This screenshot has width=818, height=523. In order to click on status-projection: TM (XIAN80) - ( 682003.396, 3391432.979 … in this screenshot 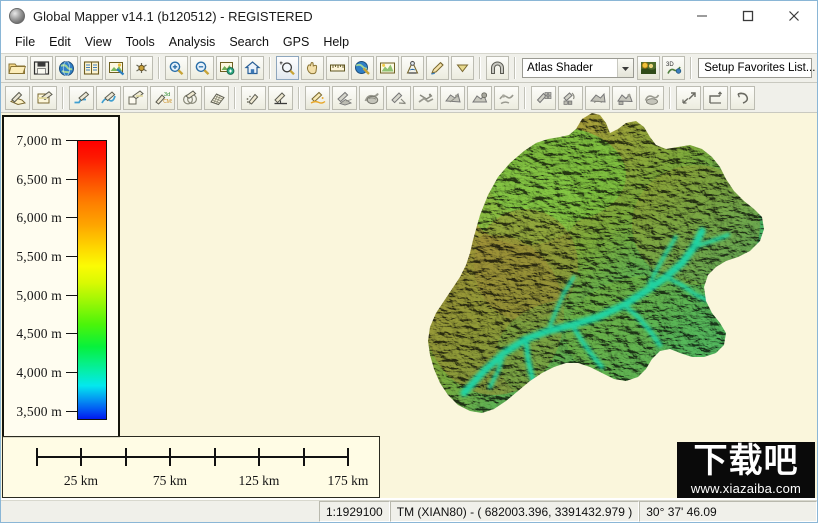, I will do `click(514, 511)`.